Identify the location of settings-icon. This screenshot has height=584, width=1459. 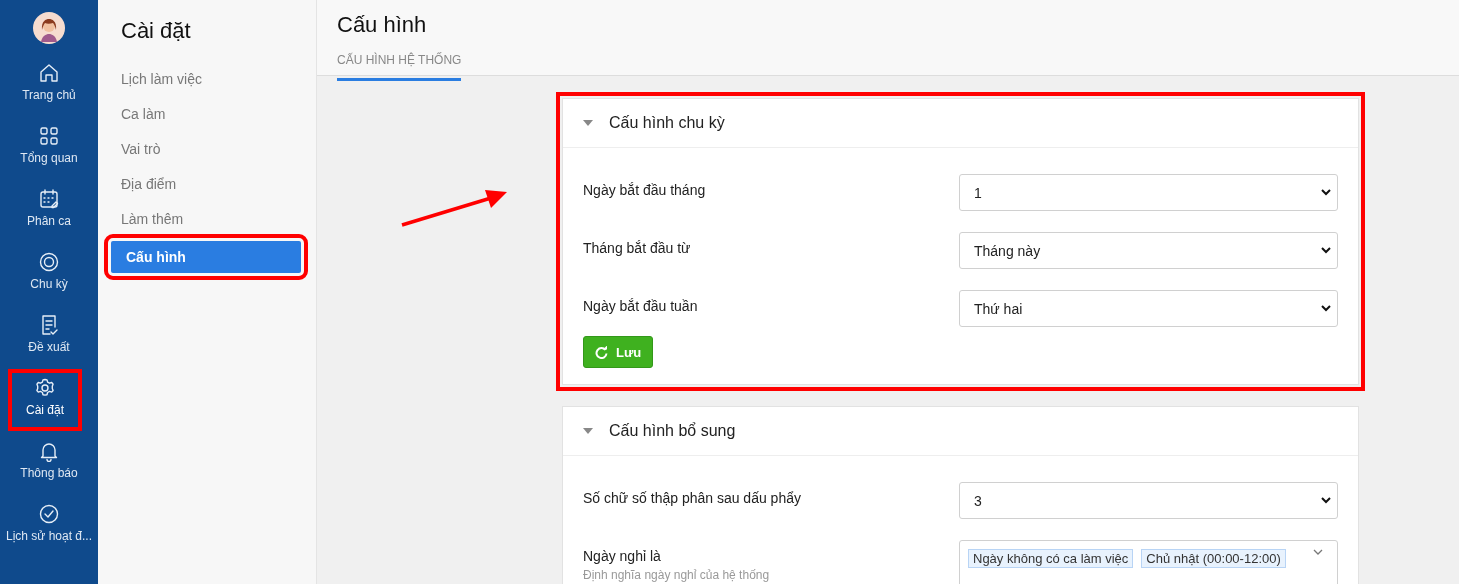
(45, 388).